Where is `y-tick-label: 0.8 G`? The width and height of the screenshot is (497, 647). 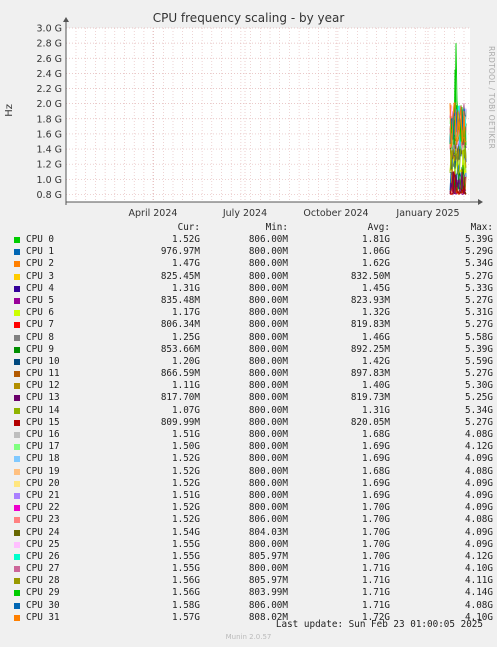 y-tick-label: 0.8 G is located at coordinates (50, 195).